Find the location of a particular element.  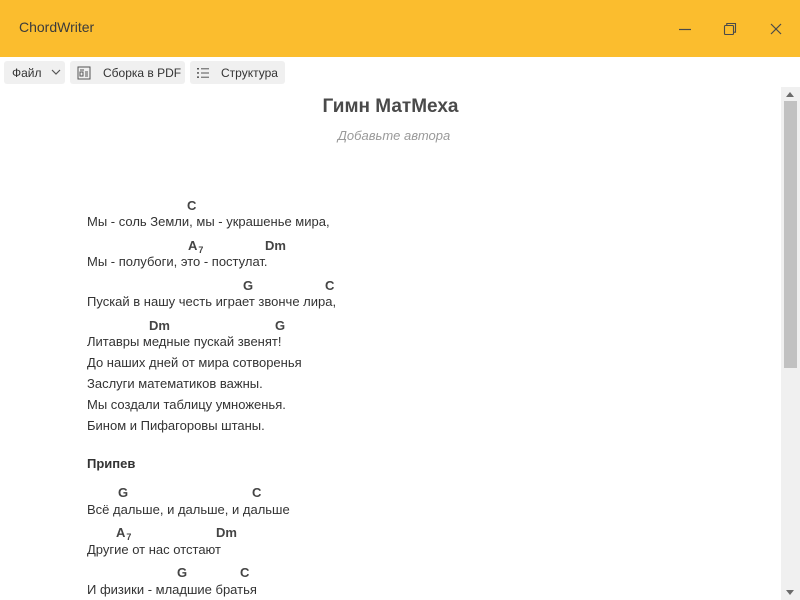

lyric-line: Мы создали таблицу умноженья. is located at coordinates (186, 404).